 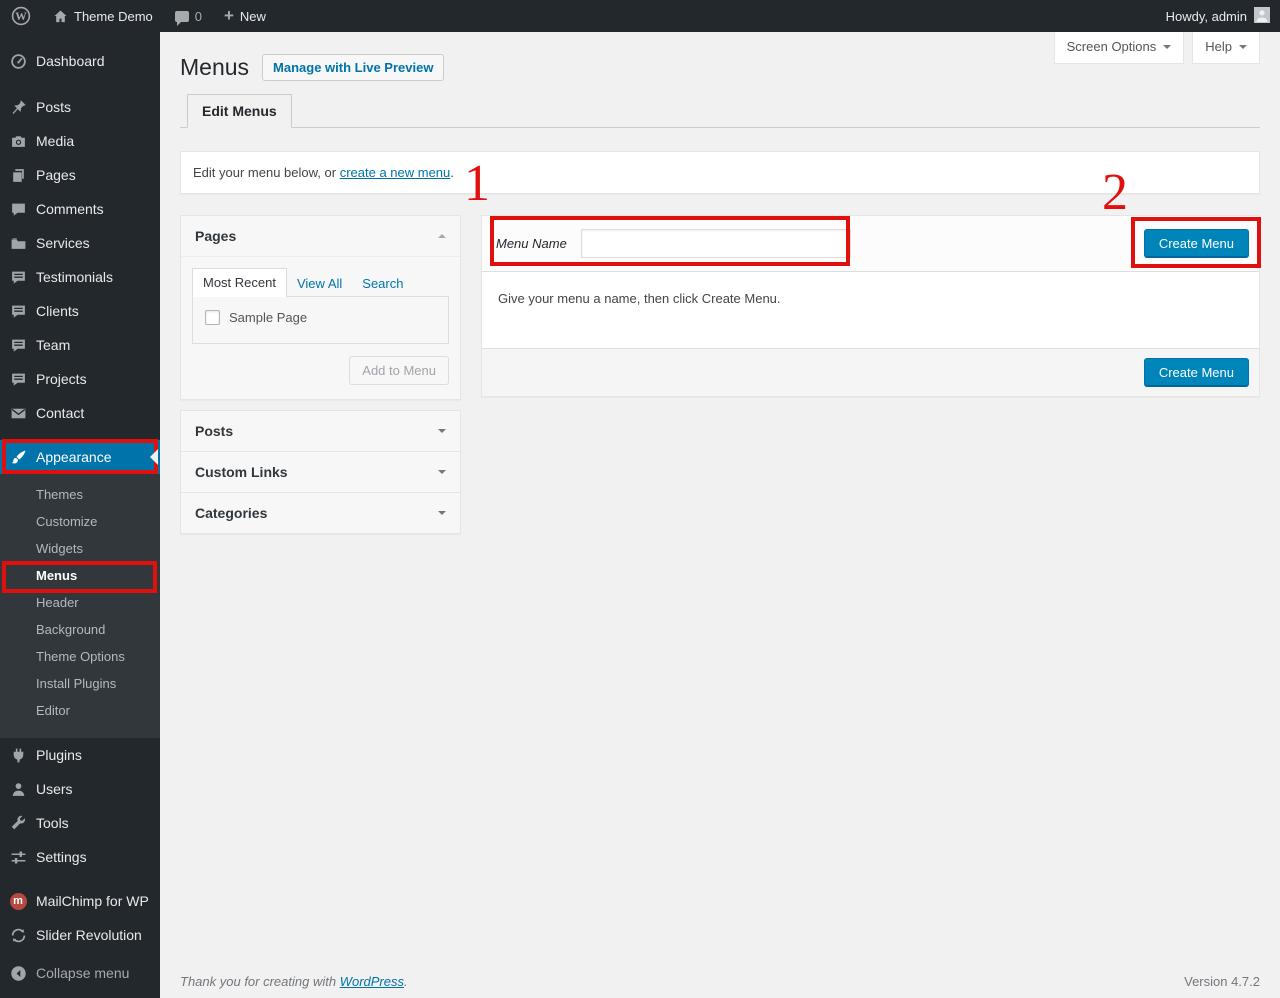 I want to click on admin-bar: W Theme Demo 0 + New Howdy, admin, so click(x=640, y=16).